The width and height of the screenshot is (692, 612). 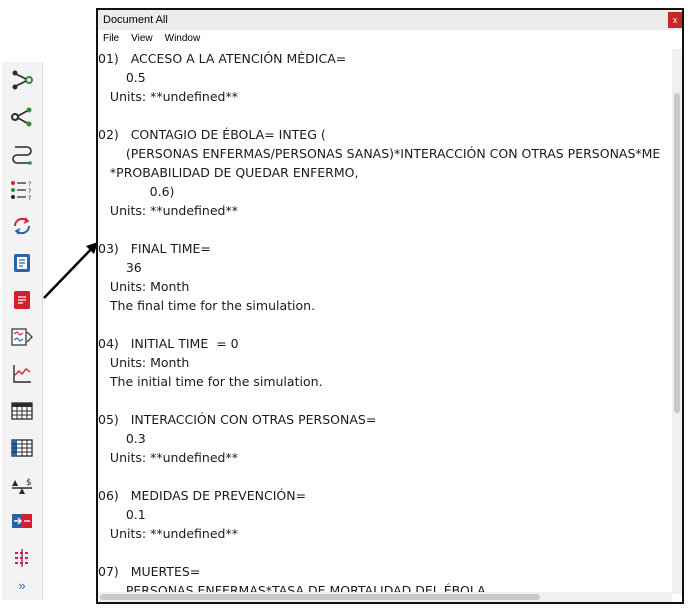 What do you see at coordinates (677, 253) in the screenshot?
I see `vertical-scroll-thumb` at bounding box center [677, 253].